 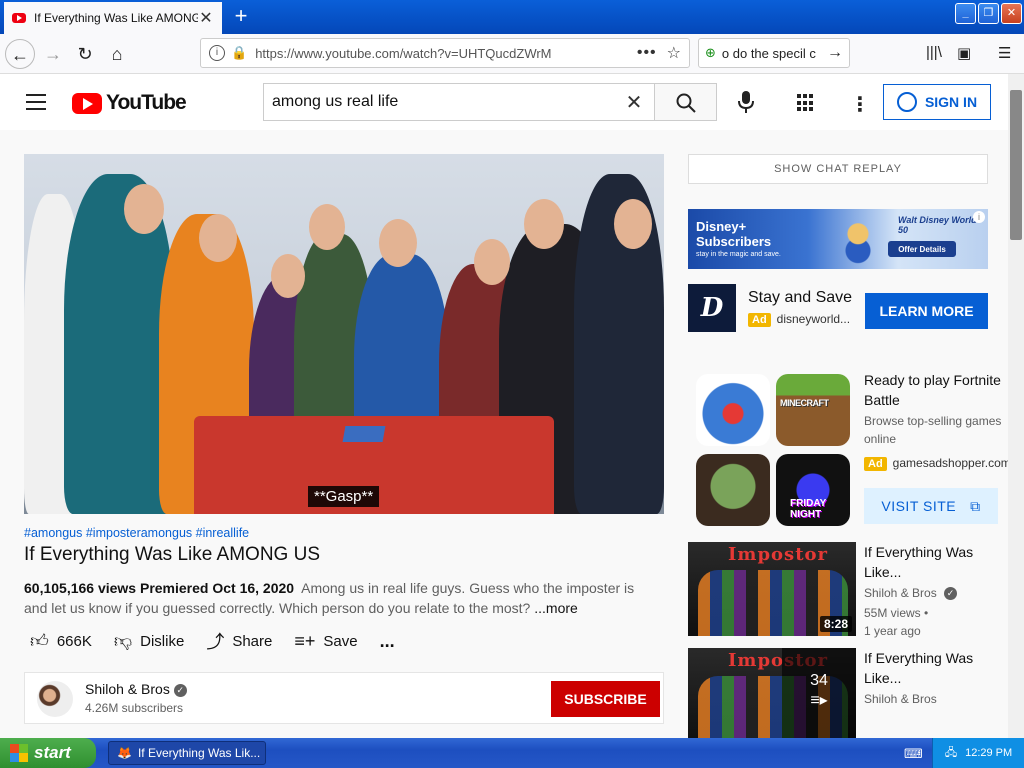 What do you see at coordinates (746, 102) in the screenshot?
I see `voice-search-button` at bounding box center [746, 102].